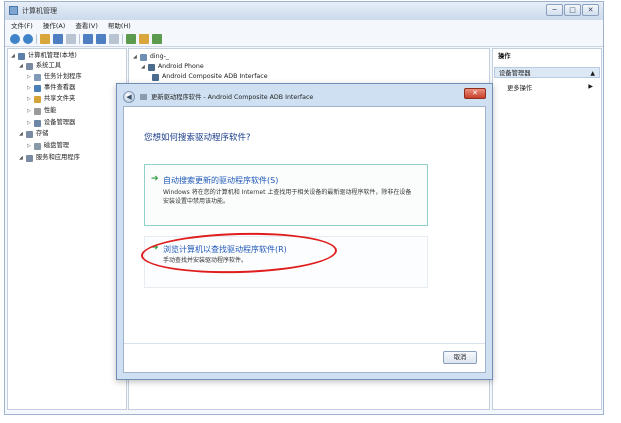  I want to click on menu-bar: 文件(F) 操作(A) 查看(V) 帮助(H), so click(304, 26).